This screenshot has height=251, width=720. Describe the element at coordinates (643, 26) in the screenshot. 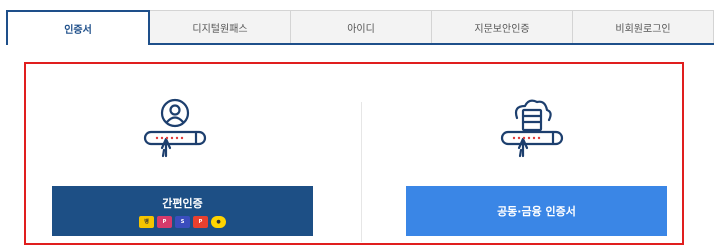

I see `tab-non-member-login: 비회원로그인` at that location.